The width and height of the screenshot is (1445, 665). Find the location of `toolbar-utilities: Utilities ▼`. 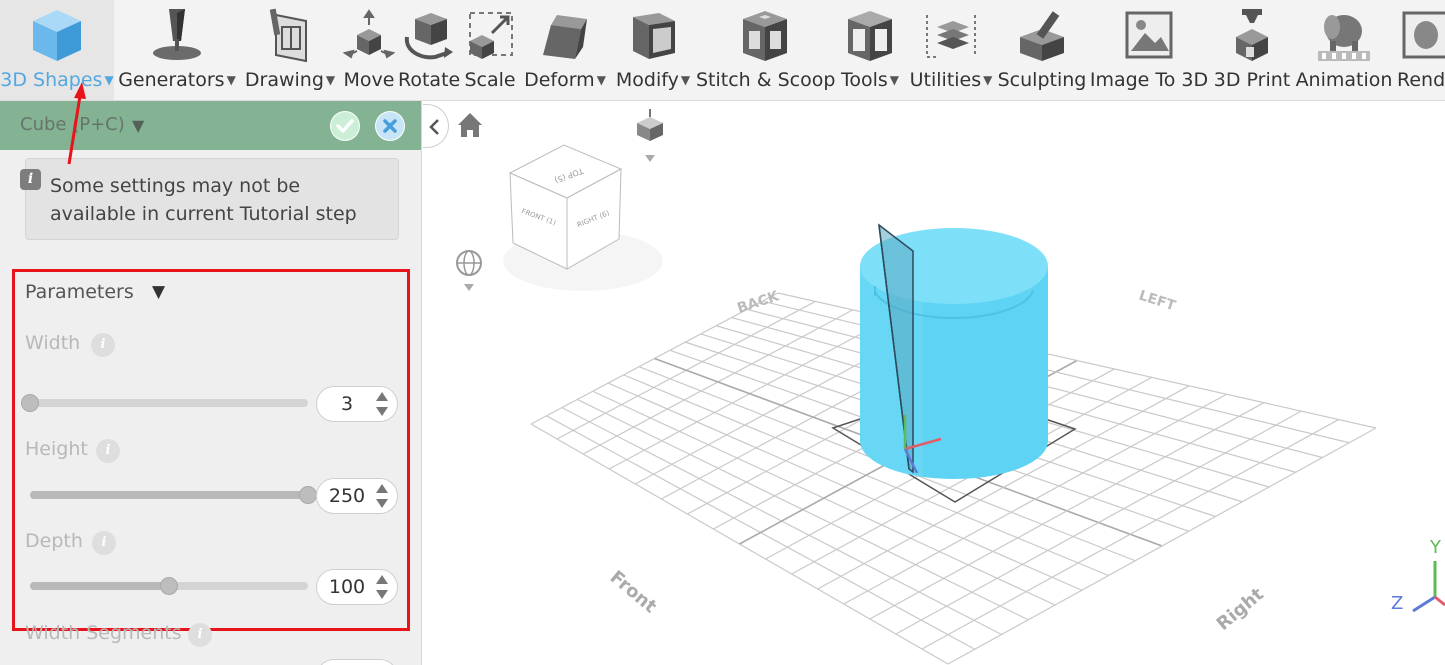

toolbar-utilities: Utilities ▼ is located at coordinates (951, 50).